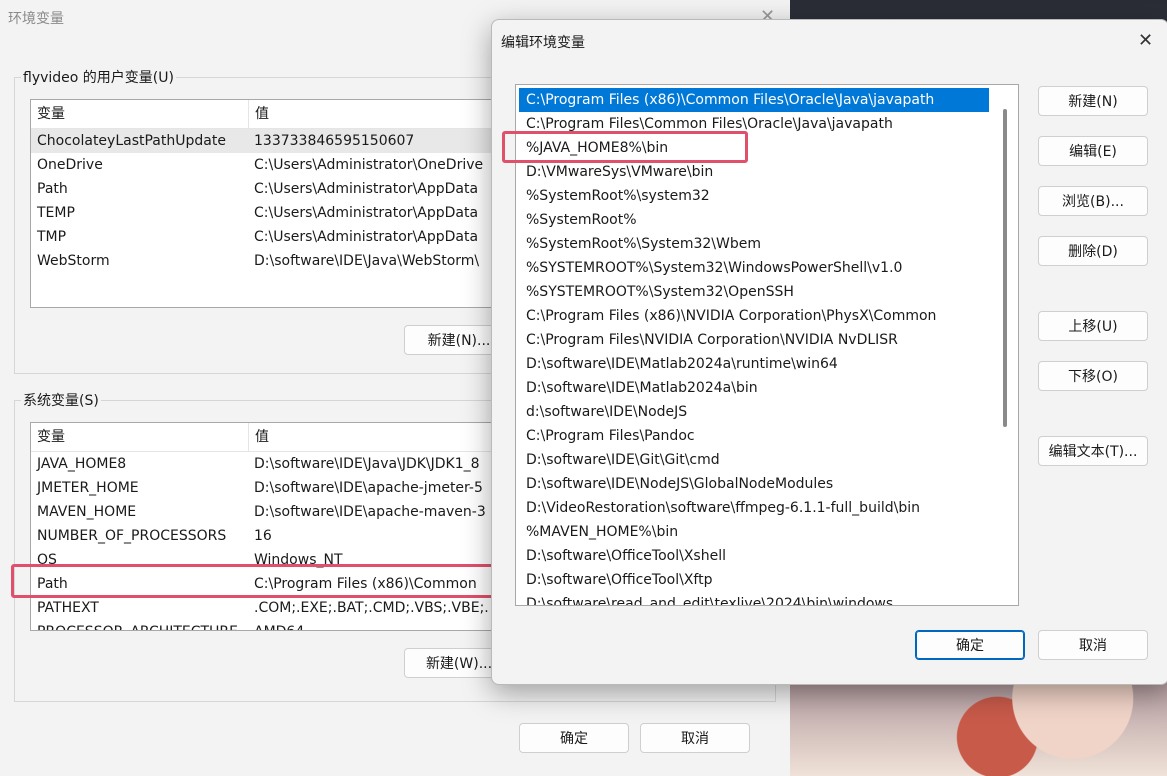 The height and width of the screenshot is (776, 1167). I want to click on dialog-title: 编辑环境变量, so click(543, 43).